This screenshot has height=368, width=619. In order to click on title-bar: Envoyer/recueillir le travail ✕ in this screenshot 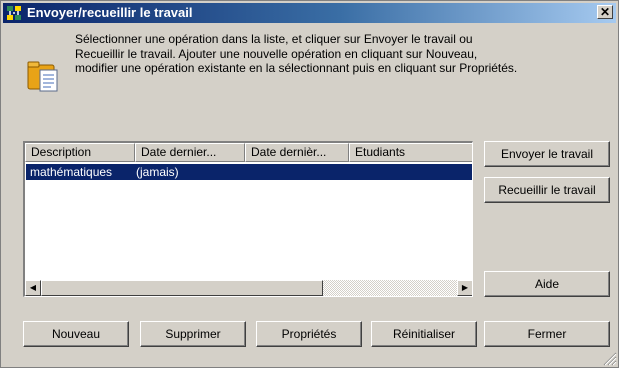, I will do `click(309, 13)`.